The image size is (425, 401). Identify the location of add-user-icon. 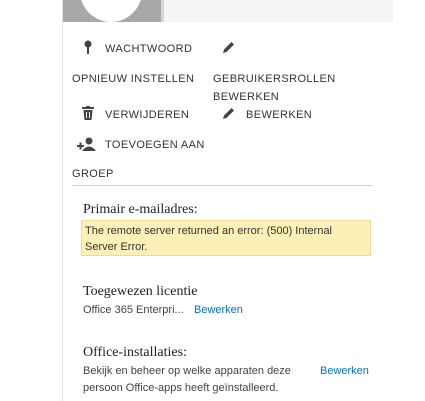
(87, 146).